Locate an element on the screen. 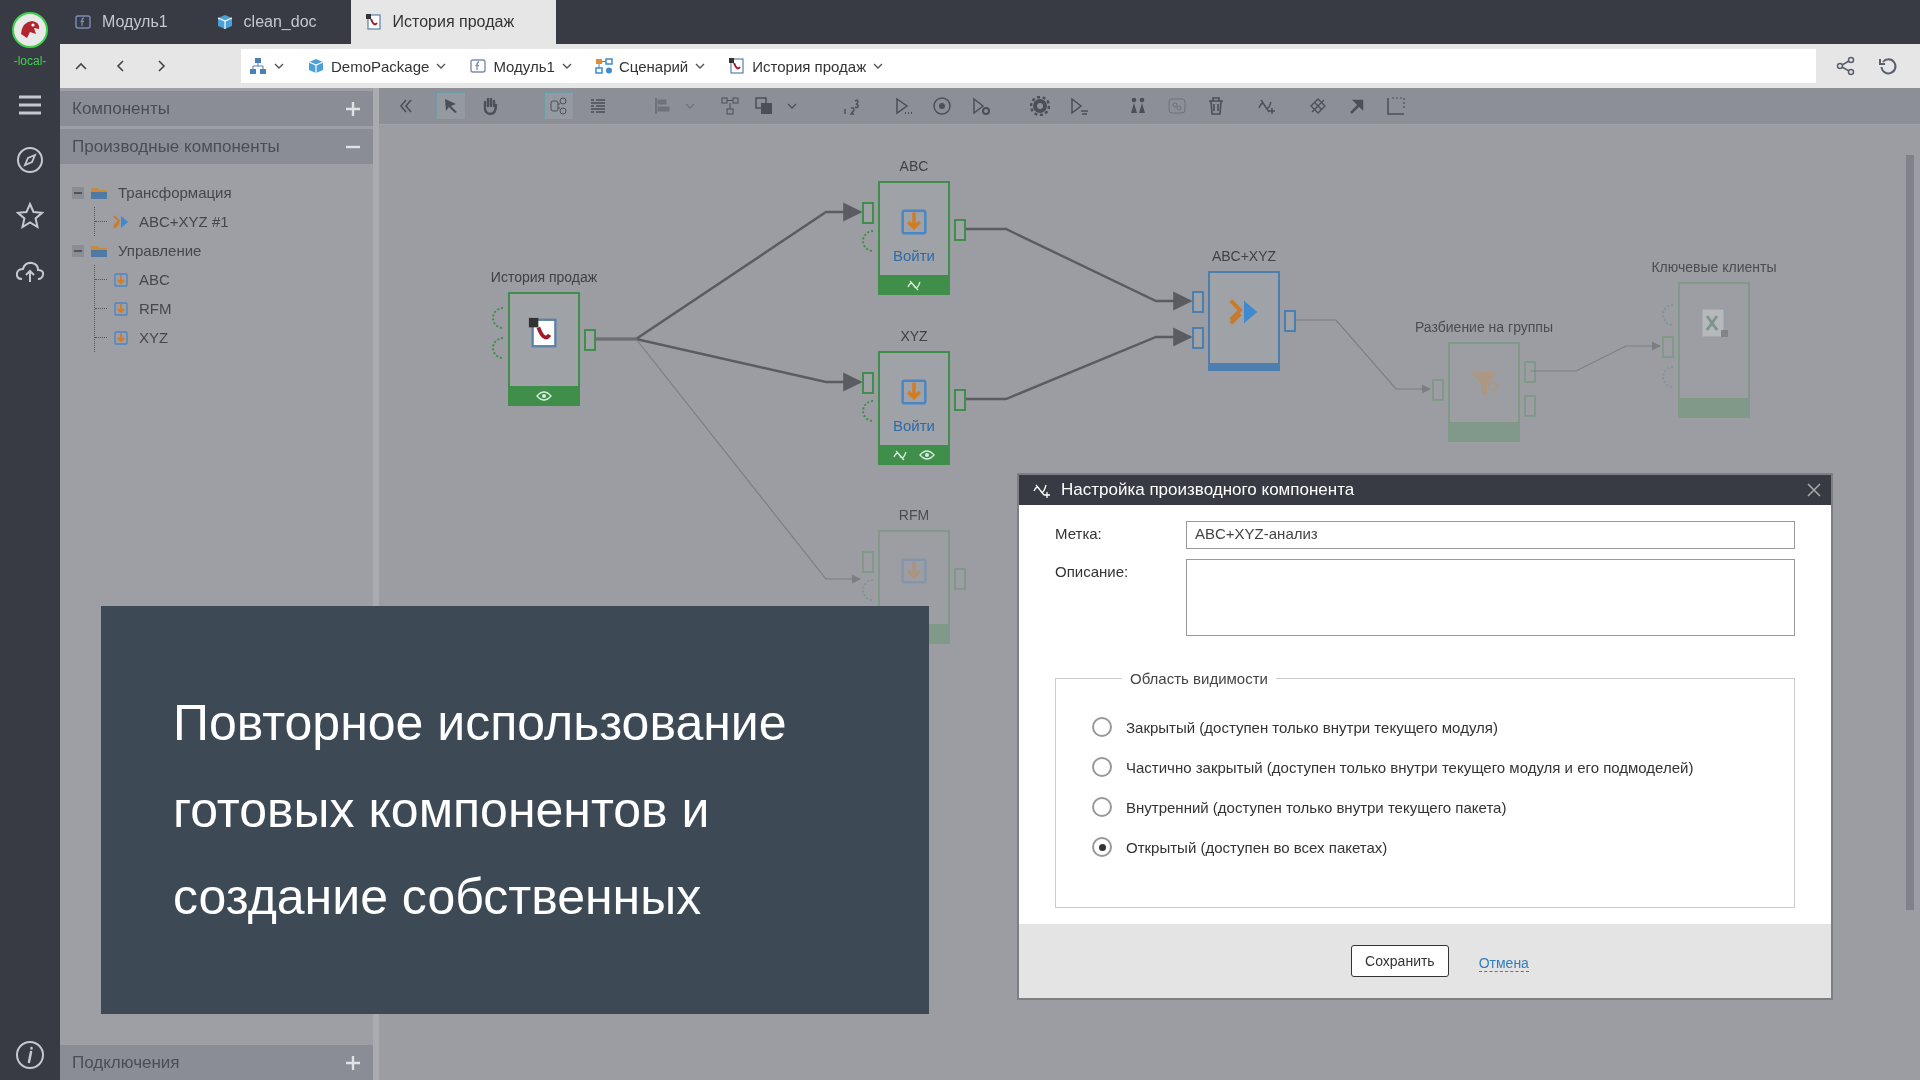  run-icon is located at coordinates (903, 106).